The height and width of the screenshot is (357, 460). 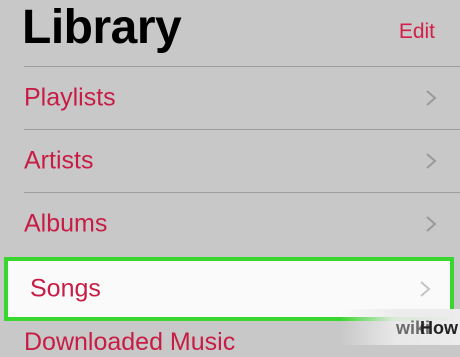 I want to click on edit-button: Edit, so click(x=417, y=32).